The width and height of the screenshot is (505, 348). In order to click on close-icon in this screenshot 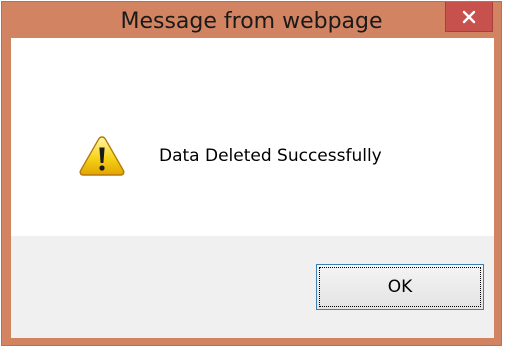, I will do `click(469, 16)`.